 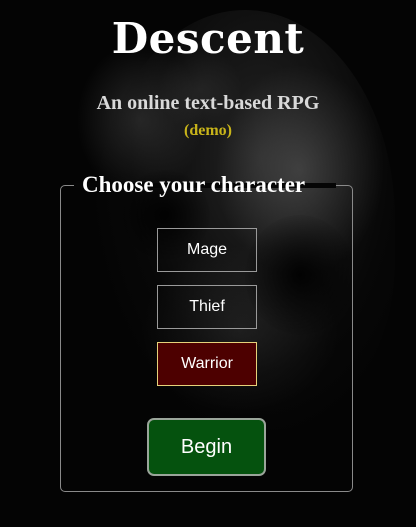 What do you see at coordinates (207, 364) in the screenshot?
I see `warrior-button: Warrior` at bounding box center [207, 364].